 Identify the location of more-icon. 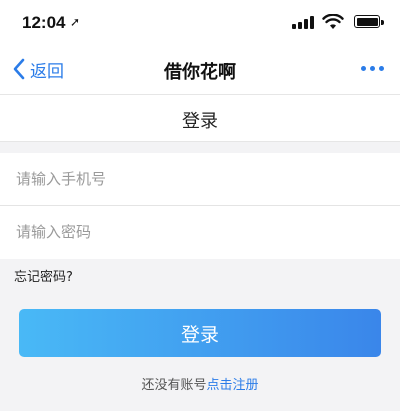
(372, 68).